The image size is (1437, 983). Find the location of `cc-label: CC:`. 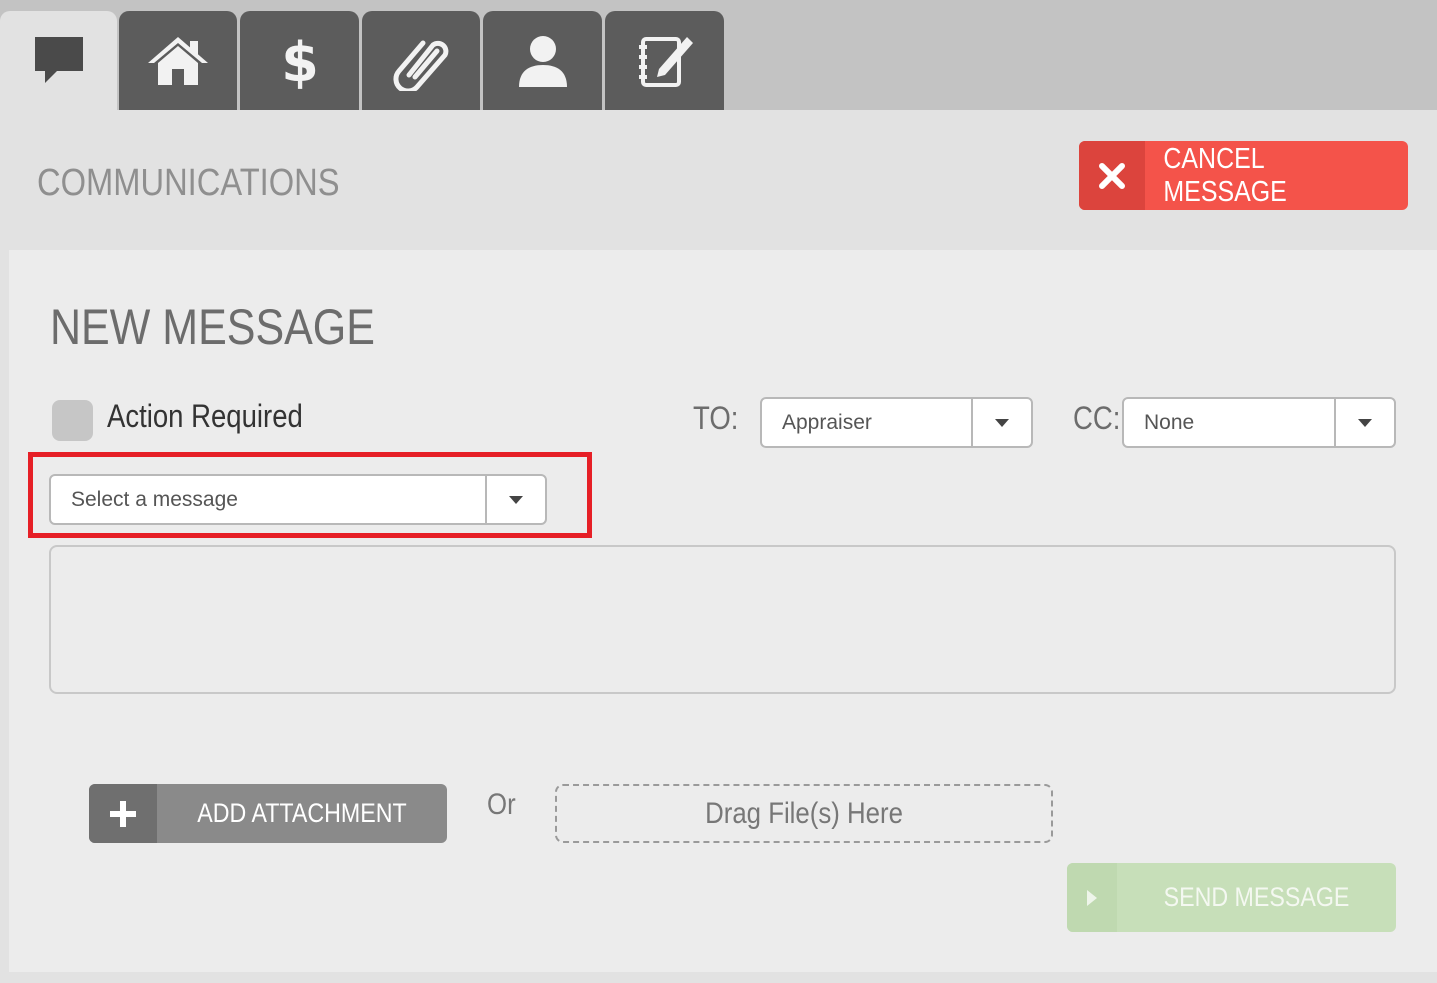

cc-label: CC: is located at coordinates (1097, 418).